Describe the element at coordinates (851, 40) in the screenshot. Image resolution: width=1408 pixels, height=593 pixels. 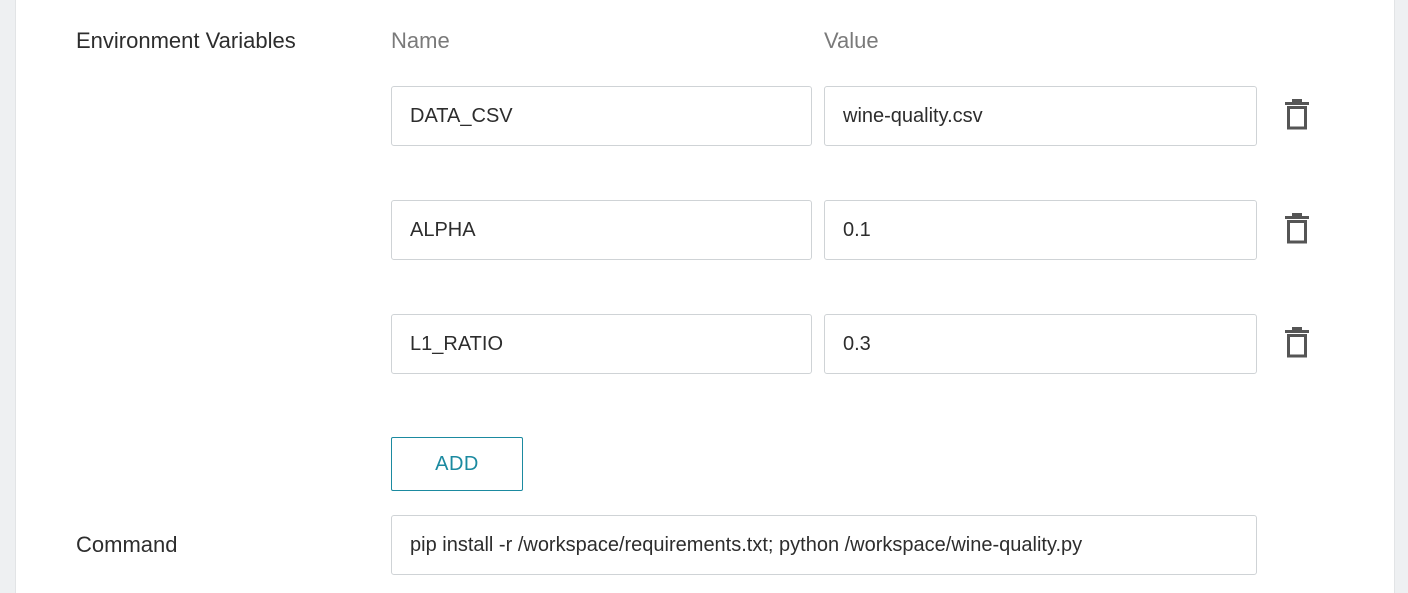
I see `value-column-header: Value` at that location.